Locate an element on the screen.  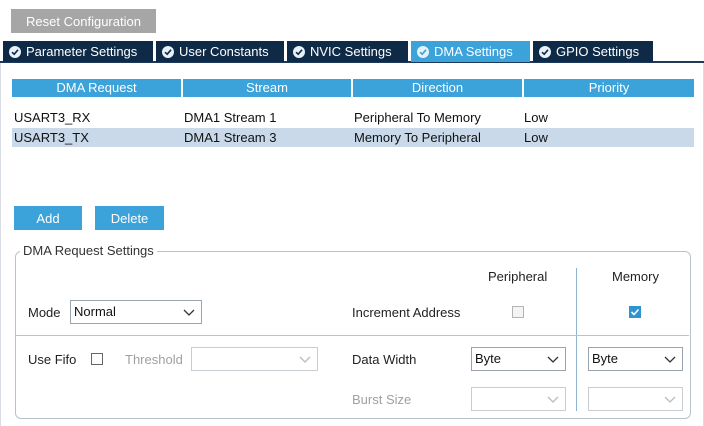
memory-column-header: Memory is located at coordinates (635, 276).